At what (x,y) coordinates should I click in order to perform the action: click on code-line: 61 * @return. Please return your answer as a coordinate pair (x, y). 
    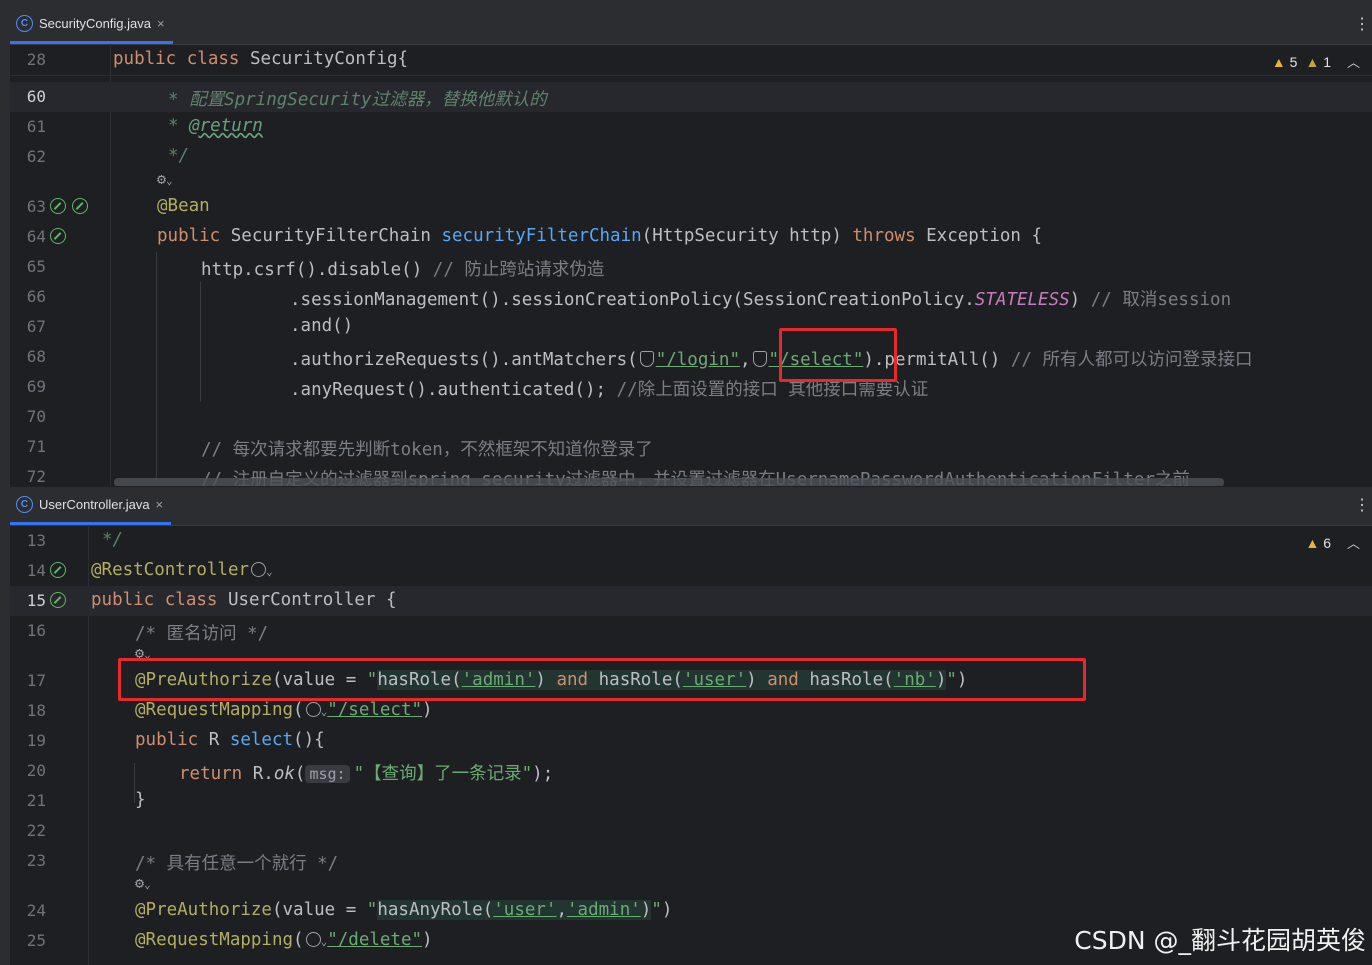
    Looking at the image, I should click on (691, 127).